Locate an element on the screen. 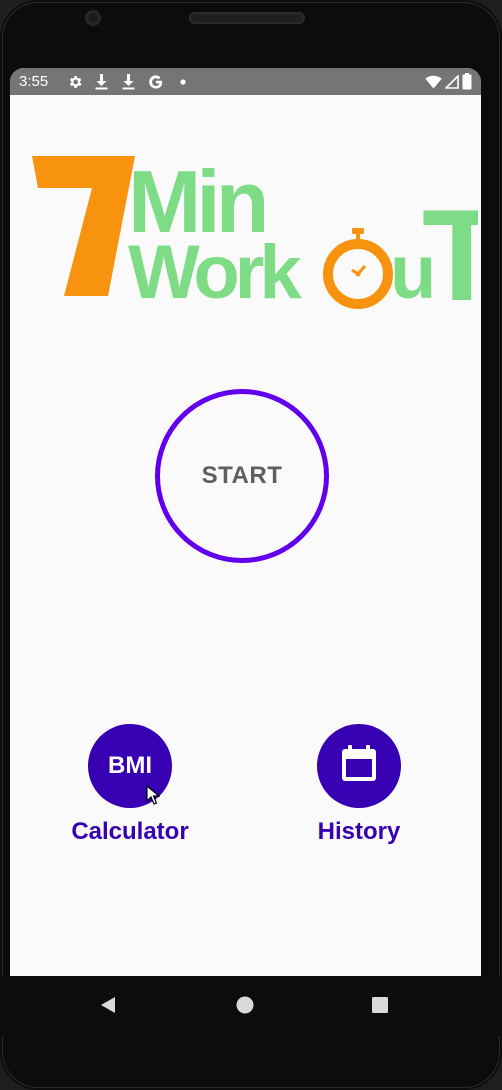 This screenshot has height=1090, width=502. bmi-calculator-caption: Calculator is located at coordinates (130, 831).